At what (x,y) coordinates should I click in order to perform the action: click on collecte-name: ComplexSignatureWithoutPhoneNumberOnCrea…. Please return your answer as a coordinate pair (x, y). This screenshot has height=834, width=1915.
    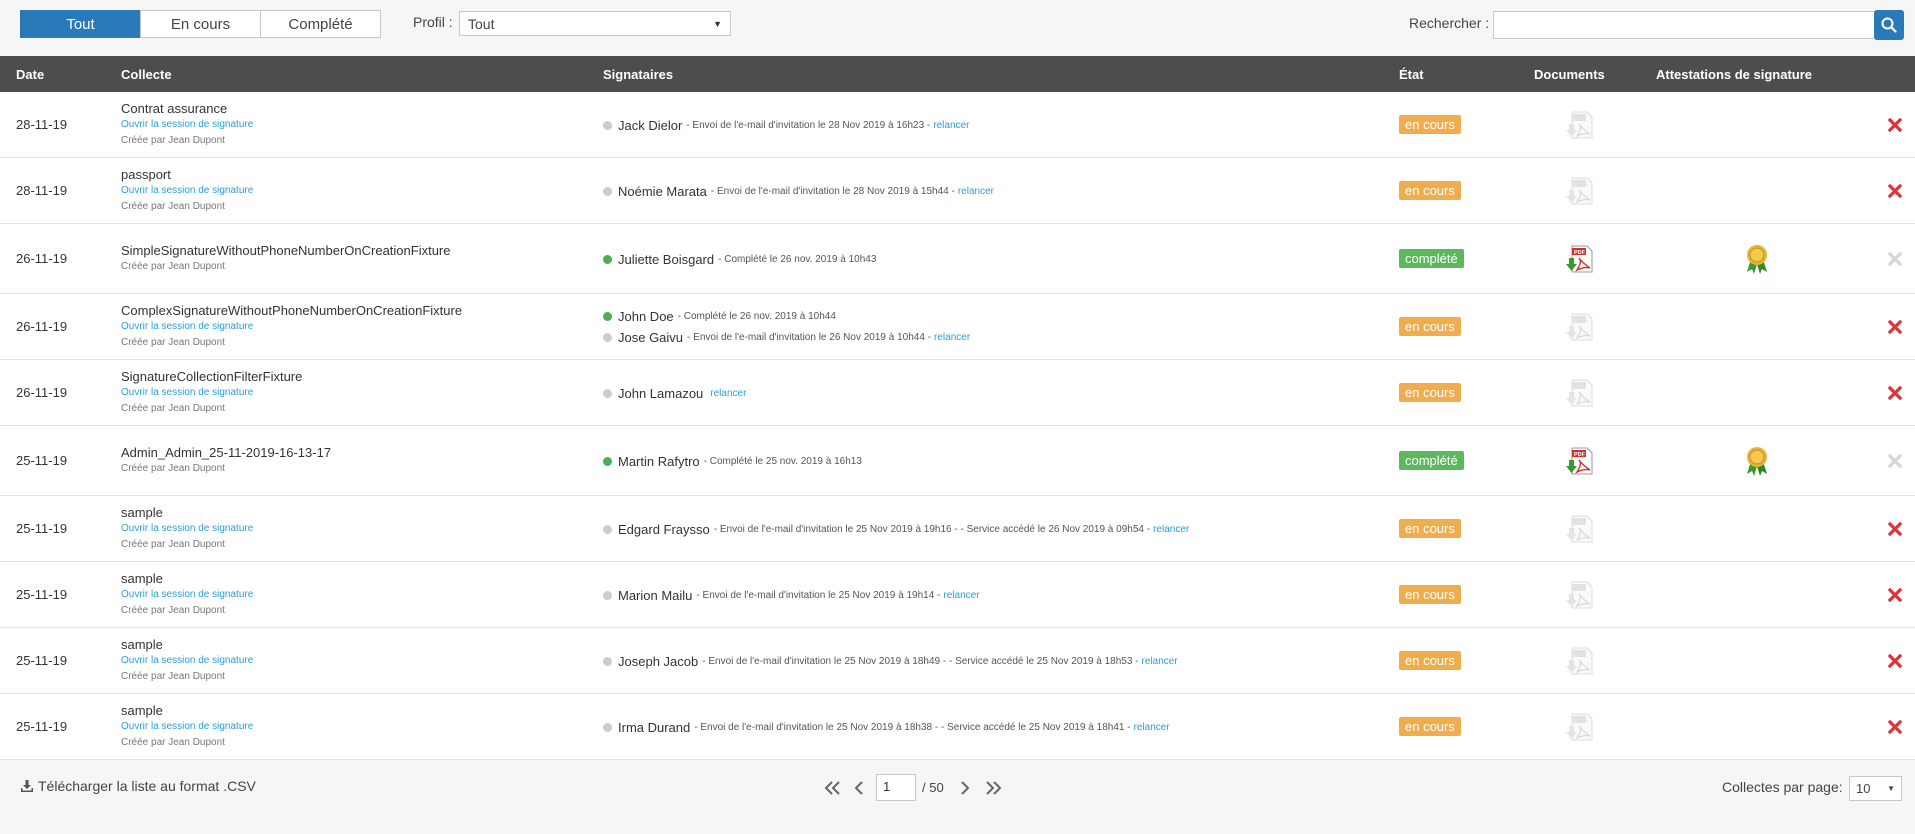
    Looking at the image, I should click on (292, 310).